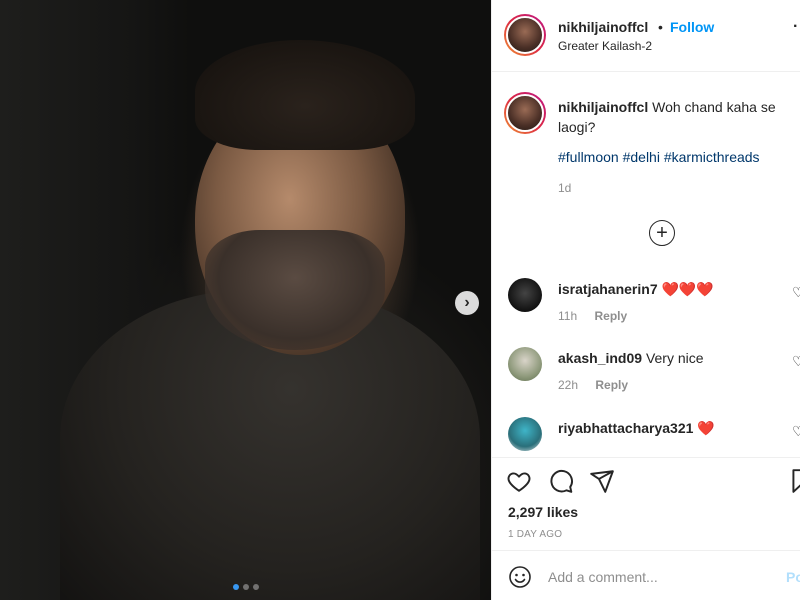 This screenshot has width=800, height=600. Describe the element at coordinates (592, 316) in the screenshot. I see `comment-meta: 11h Reply` at that location.